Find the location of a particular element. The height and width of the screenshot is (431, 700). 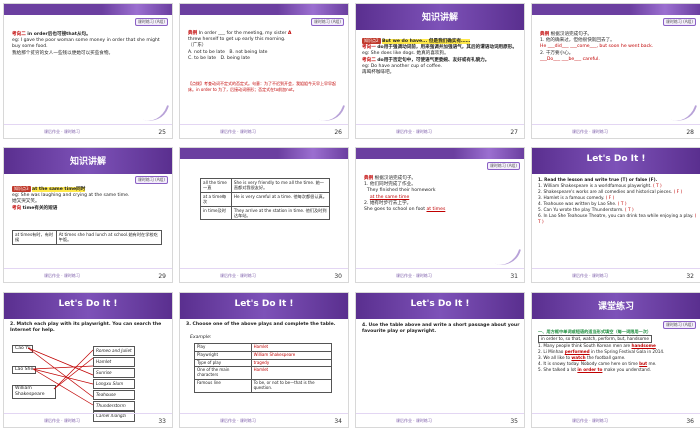

question-line-1: In order ___ for the meeting, my sister is located at coordinates (242, 33).